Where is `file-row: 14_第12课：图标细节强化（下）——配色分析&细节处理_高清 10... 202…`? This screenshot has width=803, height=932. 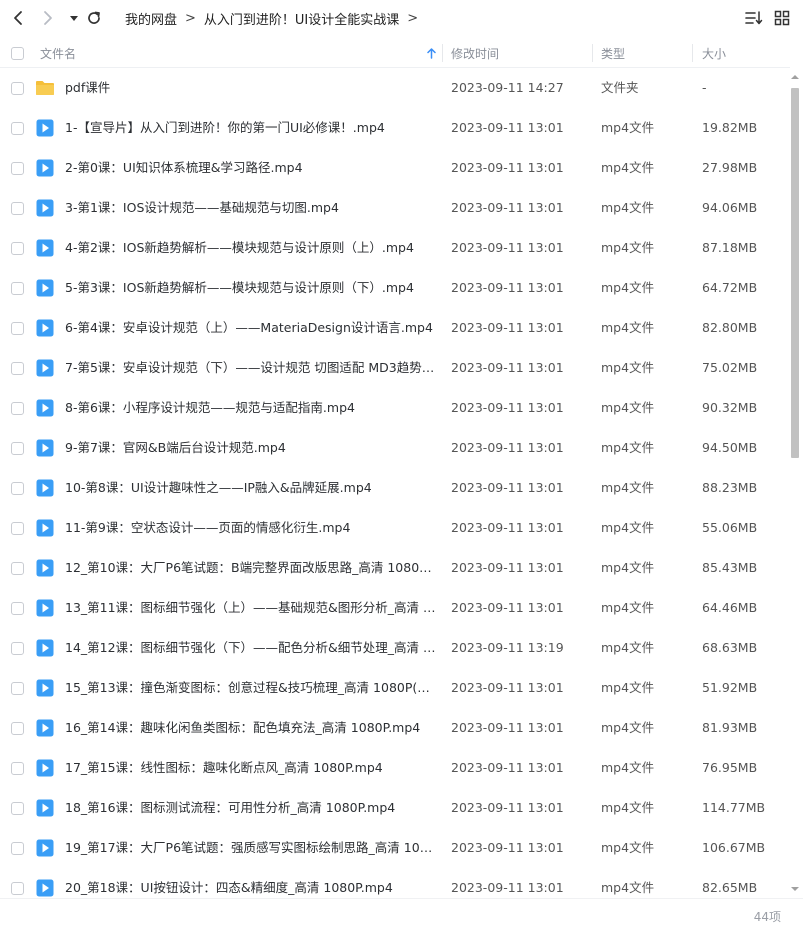 file-row: 14_第12课：图标细节强化（下）——配色分析&细节处理_高清 10... 202… is located at coordinates (395, 648).